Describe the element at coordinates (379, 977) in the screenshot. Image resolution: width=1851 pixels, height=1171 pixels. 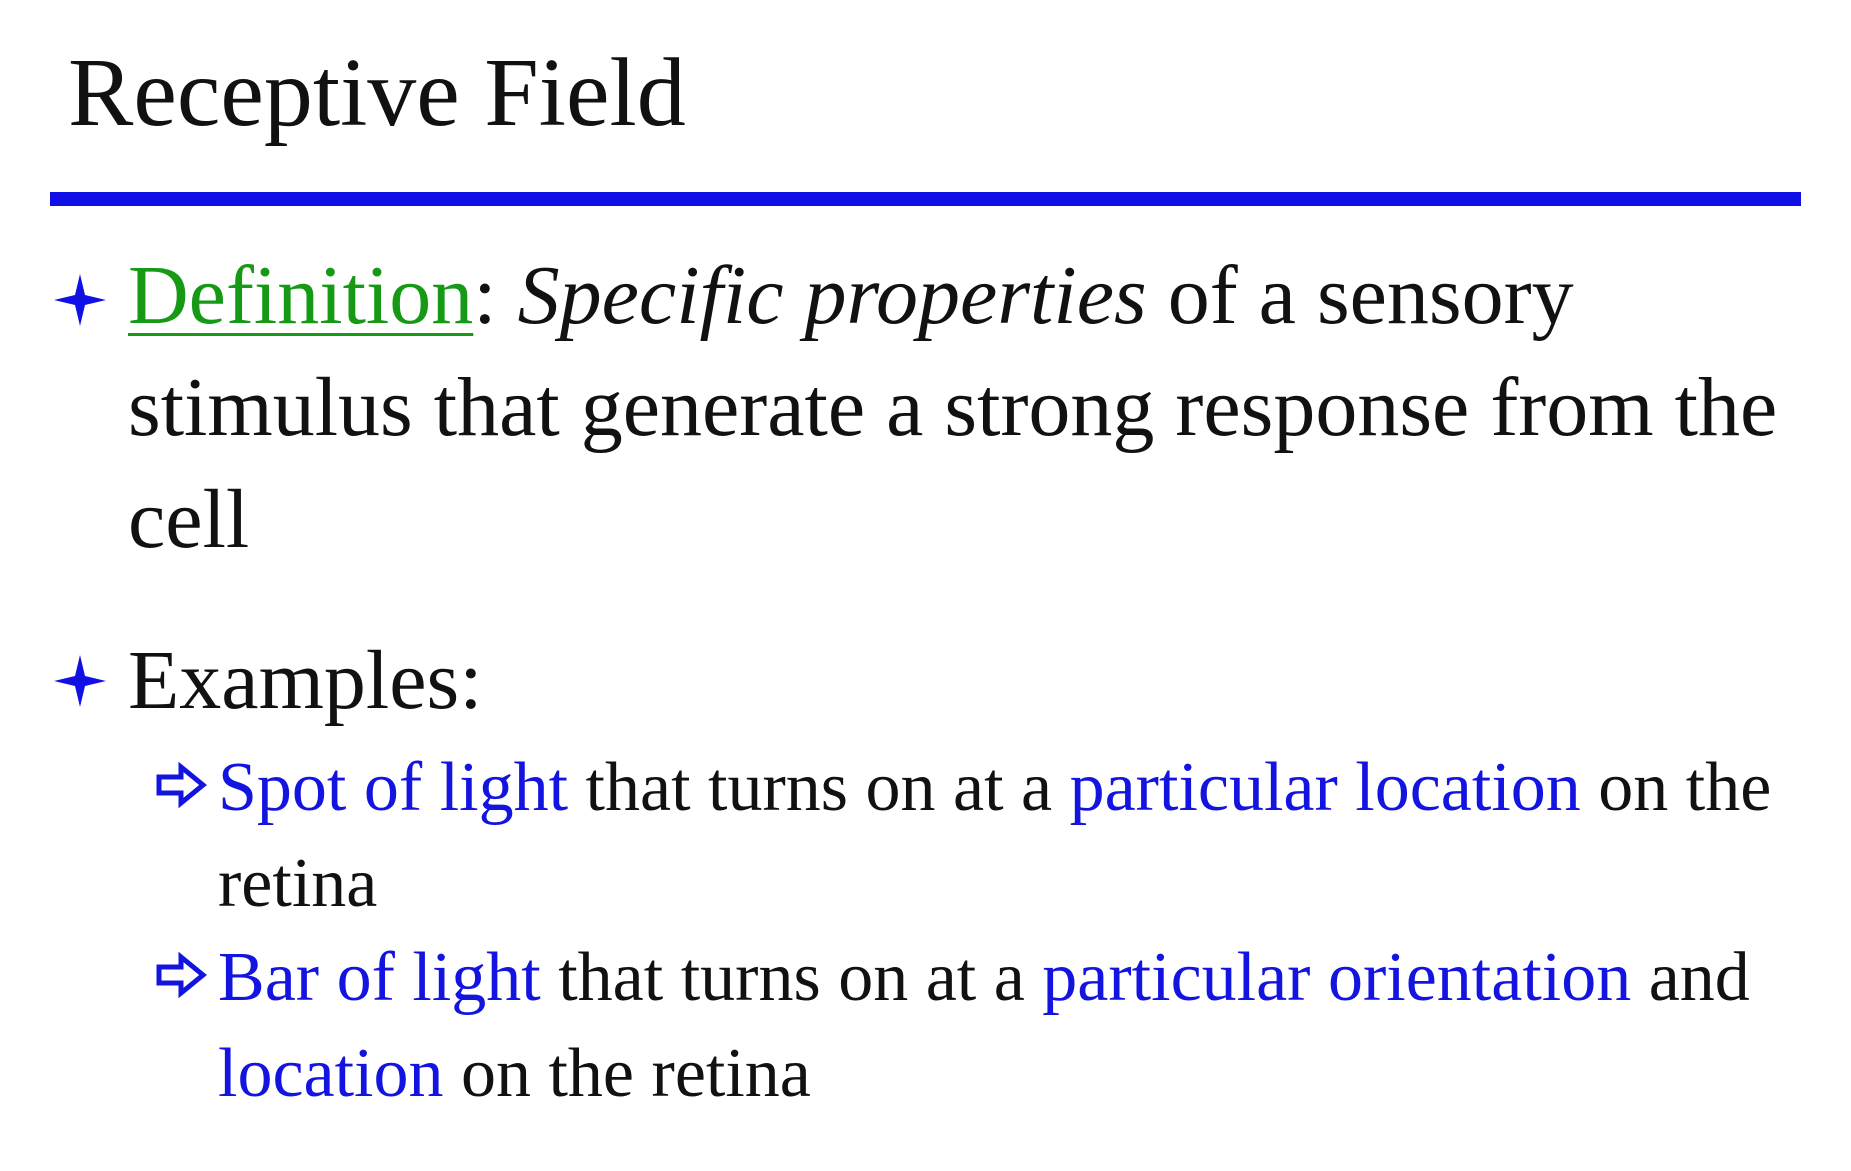
I see `highlighted-phrase: Bar of light` at that location.